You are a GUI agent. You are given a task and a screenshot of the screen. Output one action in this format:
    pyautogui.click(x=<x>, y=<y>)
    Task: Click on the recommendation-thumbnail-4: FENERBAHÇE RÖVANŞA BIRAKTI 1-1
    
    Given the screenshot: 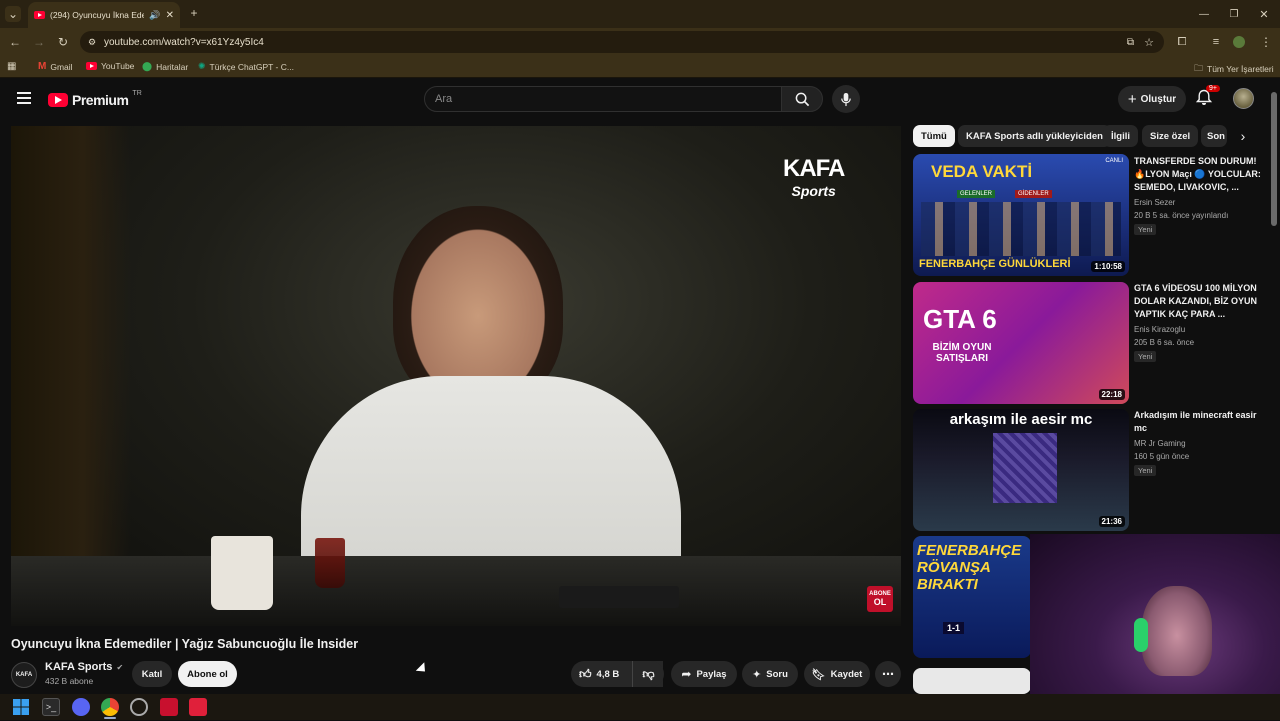 What is the action you would take?
    pyautogui.click(x=972, y=597)
    